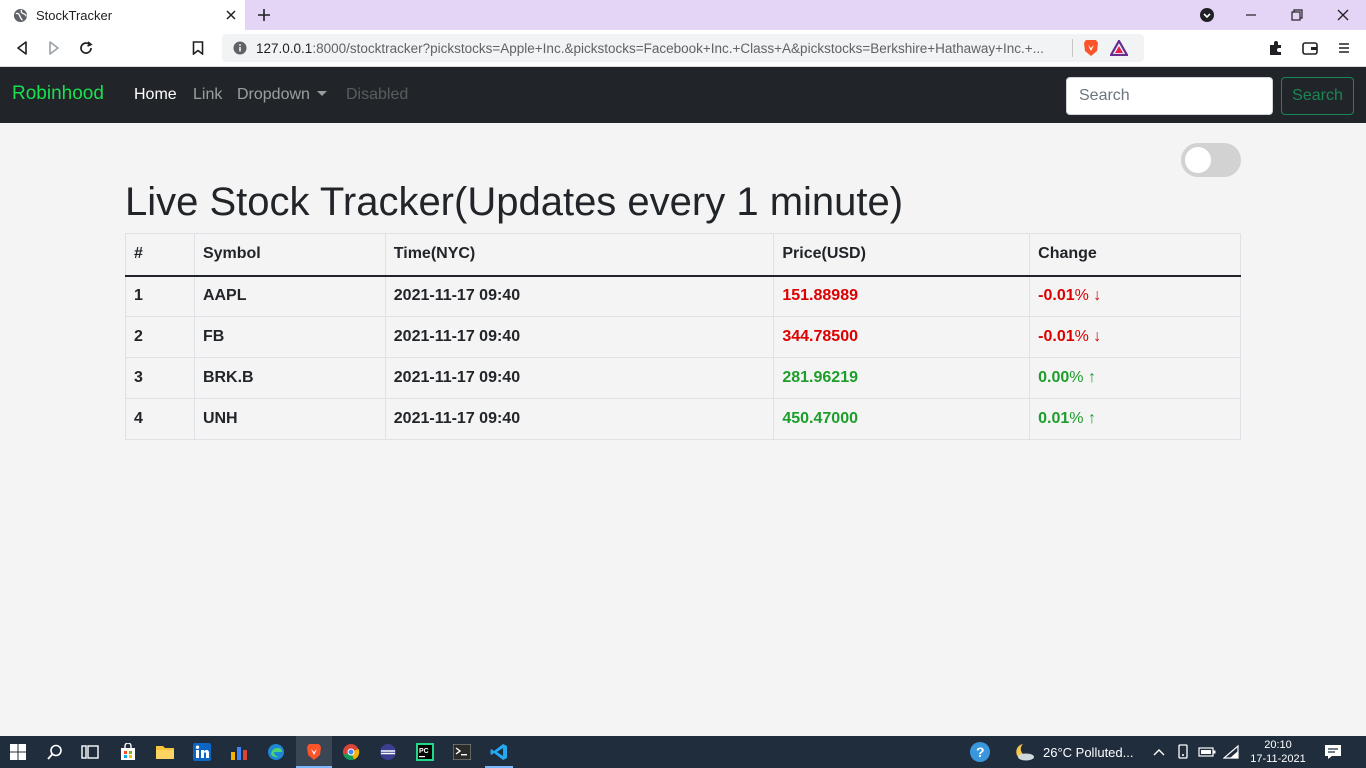 The height and width of the screenshot is (768, 1366). I want to click on row-number: 3, so click(160, 378).